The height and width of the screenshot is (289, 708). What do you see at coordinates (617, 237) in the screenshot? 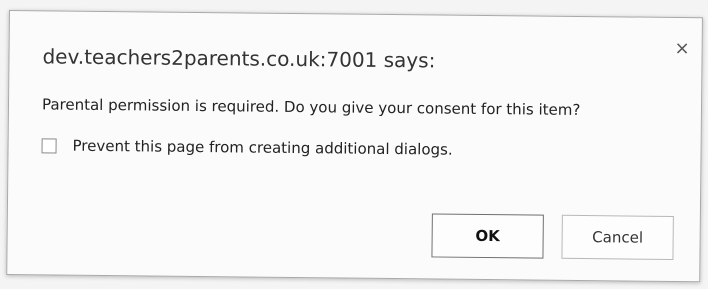
I see `cancel-button: Cancel` at bounding box center [617, 237].